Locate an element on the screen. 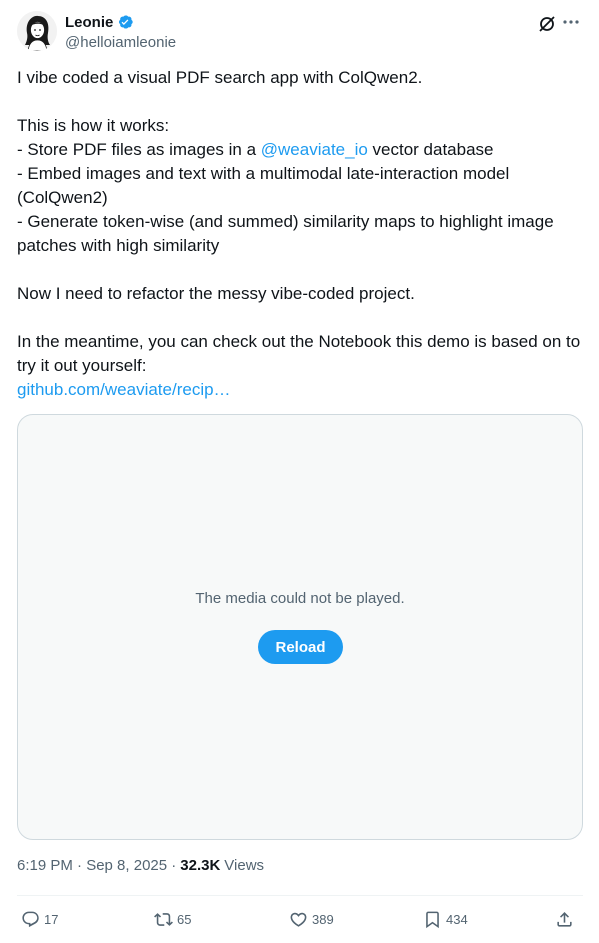  action-bar: 17 65 389 434 is located at coordinates (300, 919).